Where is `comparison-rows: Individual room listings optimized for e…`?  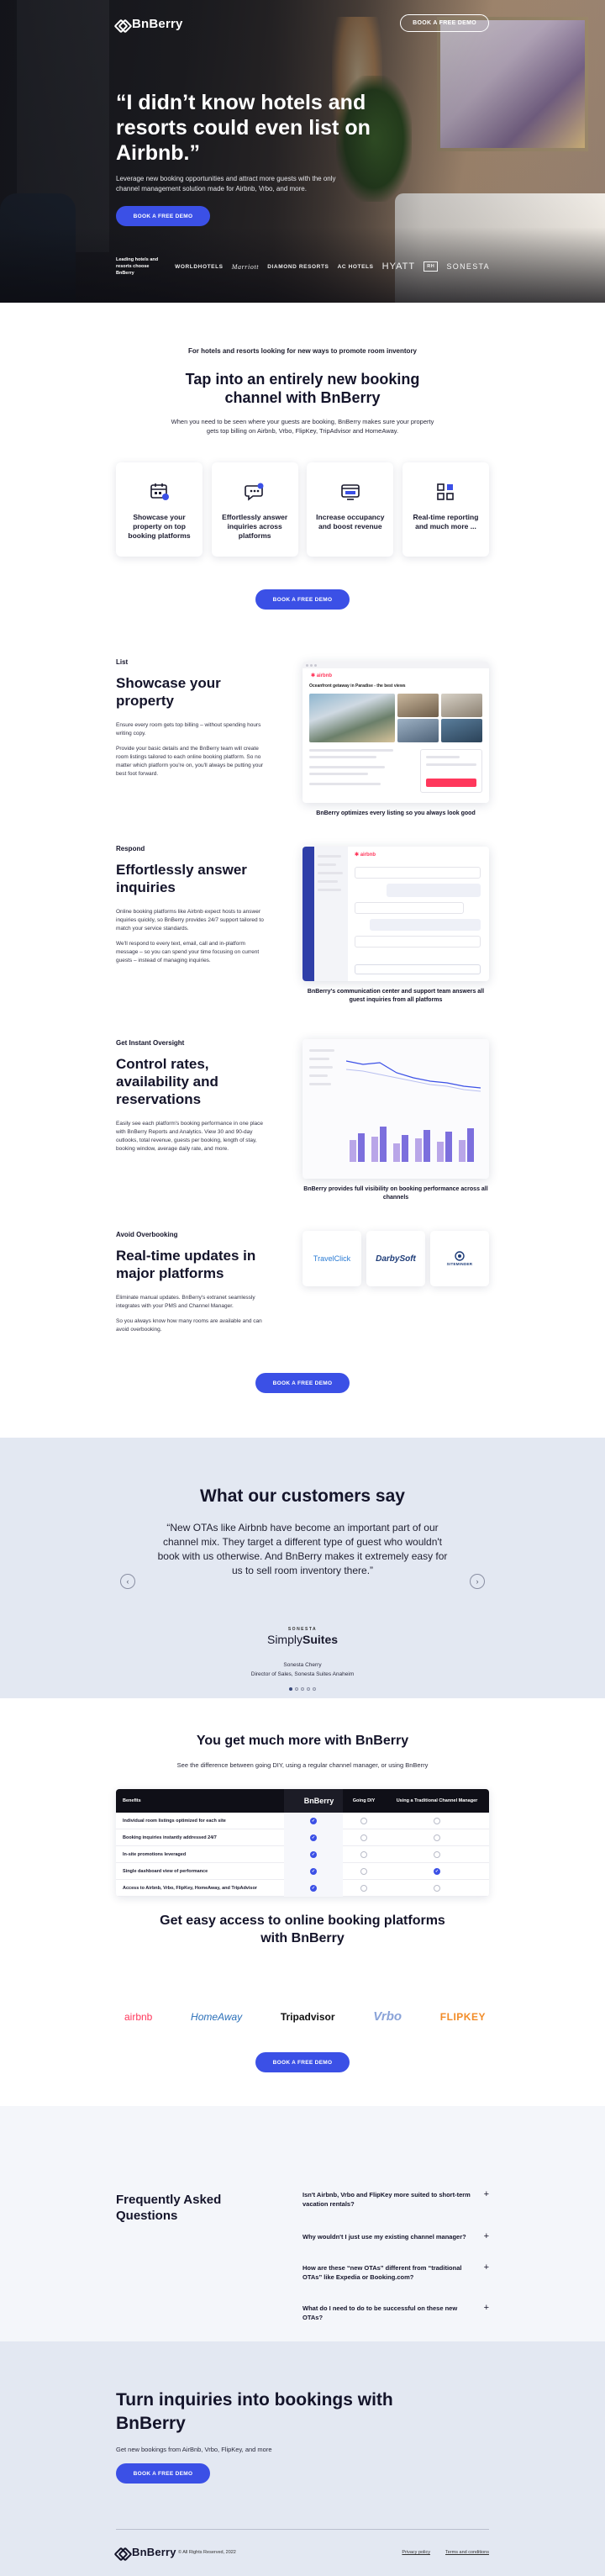
comparison-rows: Individual room listings optimized for e… is located at coordinates (302, 1855).